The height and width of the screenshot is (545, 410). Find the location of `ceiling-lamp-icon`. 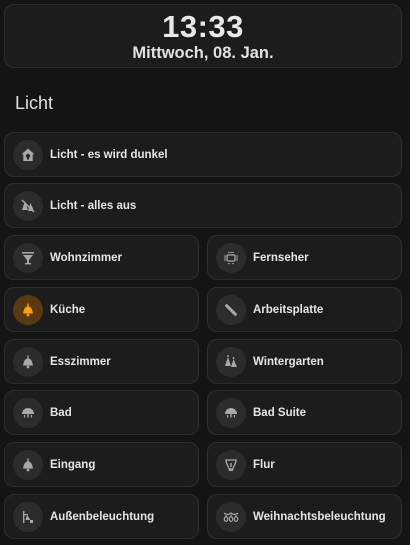

ceiling-lamp-icon is located at coordinates (28, 257).